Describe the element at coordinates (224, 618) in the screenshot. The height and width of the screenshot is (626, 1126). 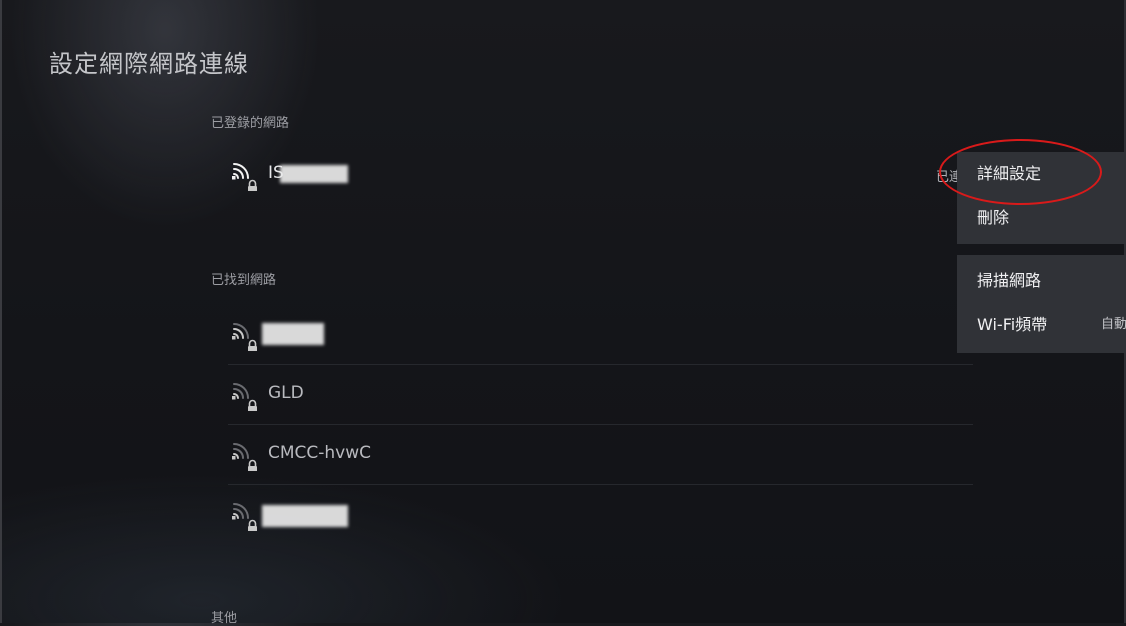
I see `section-label-other: 其他` at that location.